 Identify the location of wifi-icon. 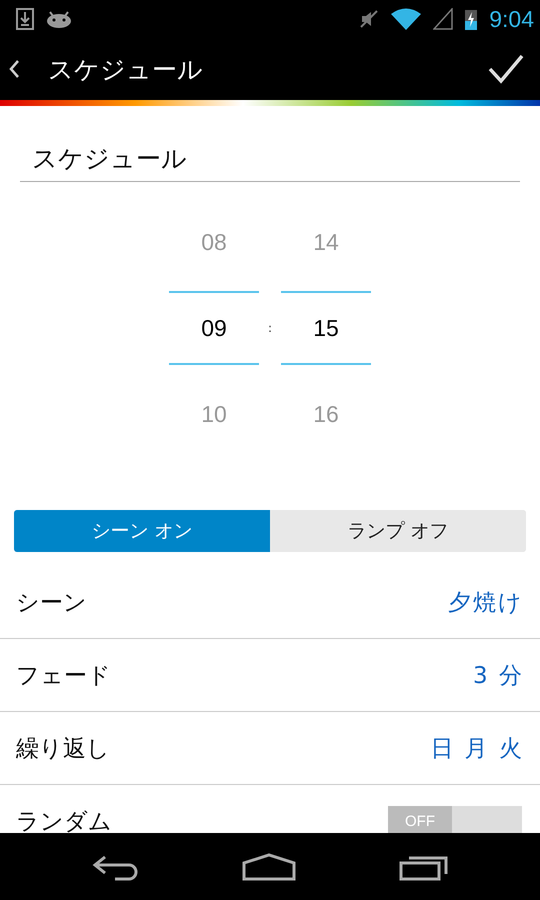
(406, 19).